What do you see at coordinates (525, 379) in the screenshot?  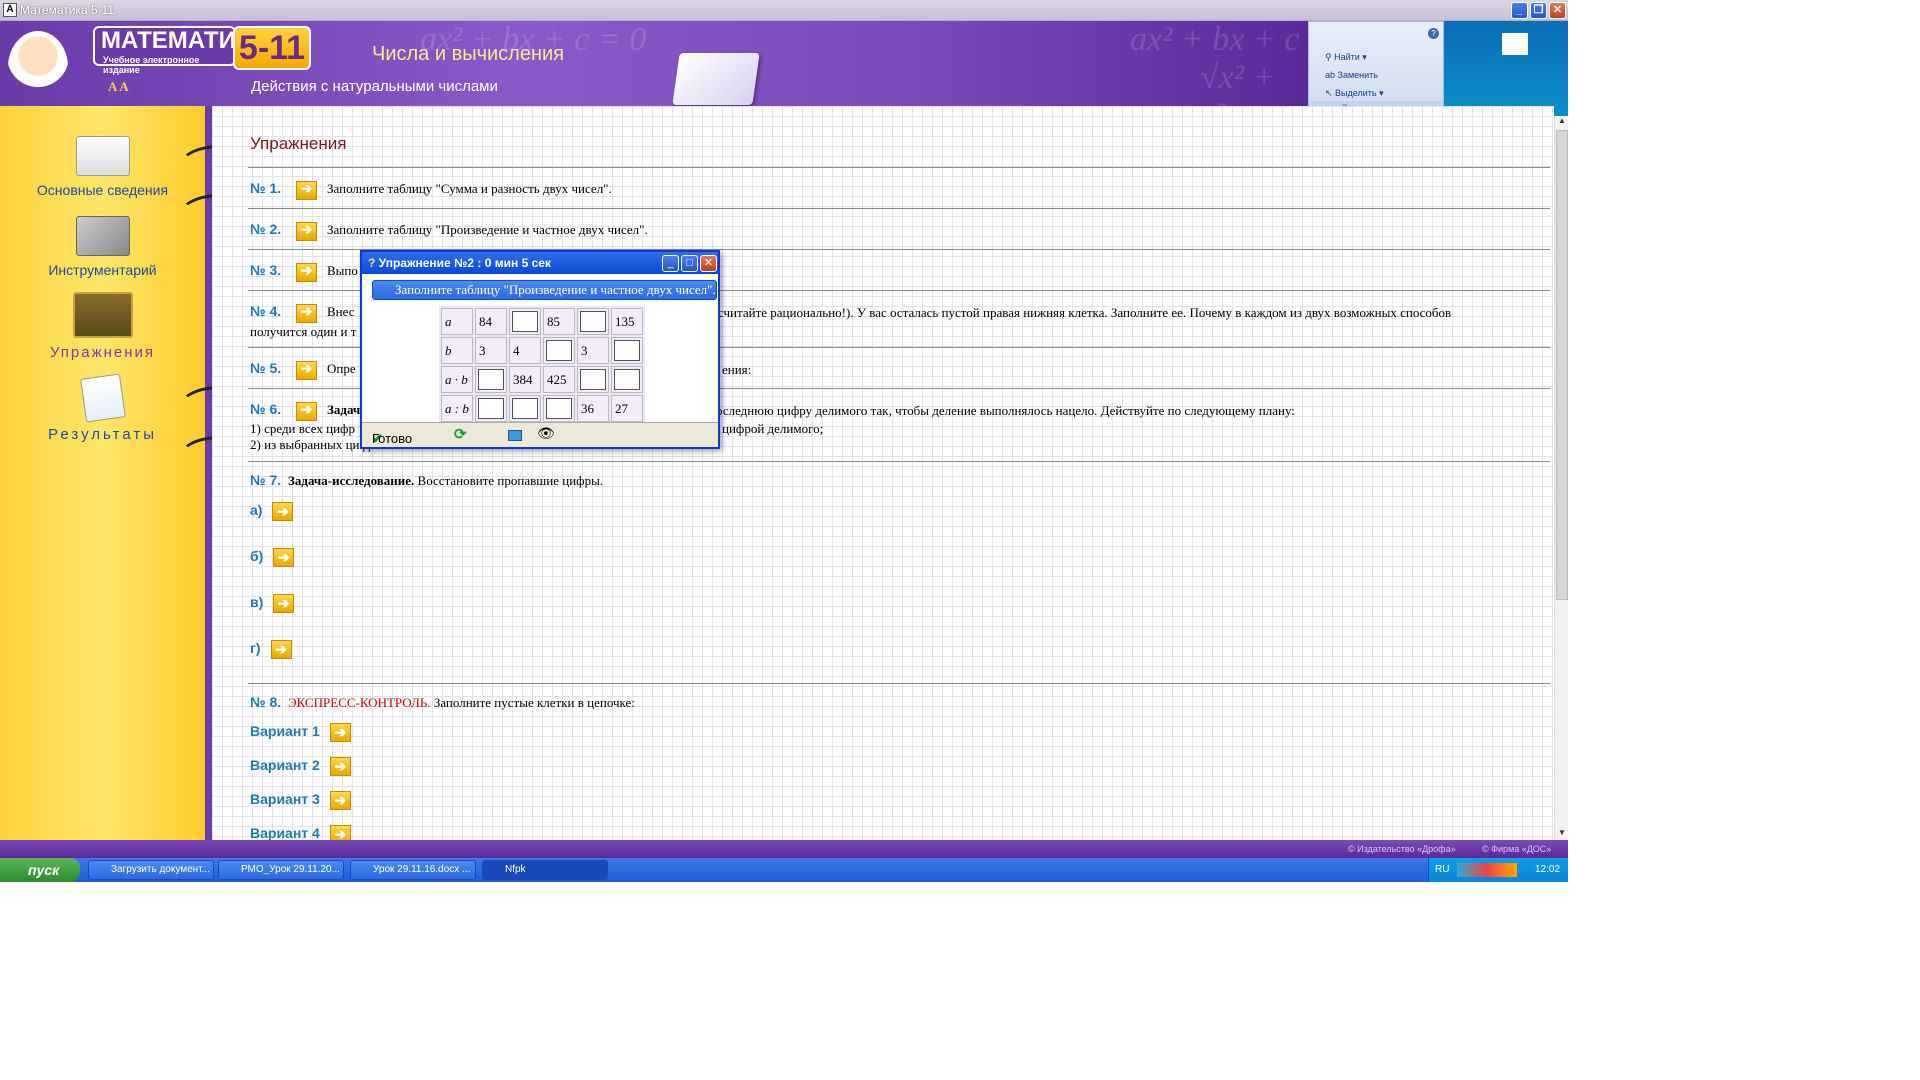 I see `given-value: 384` at bounding box center [525, 379].